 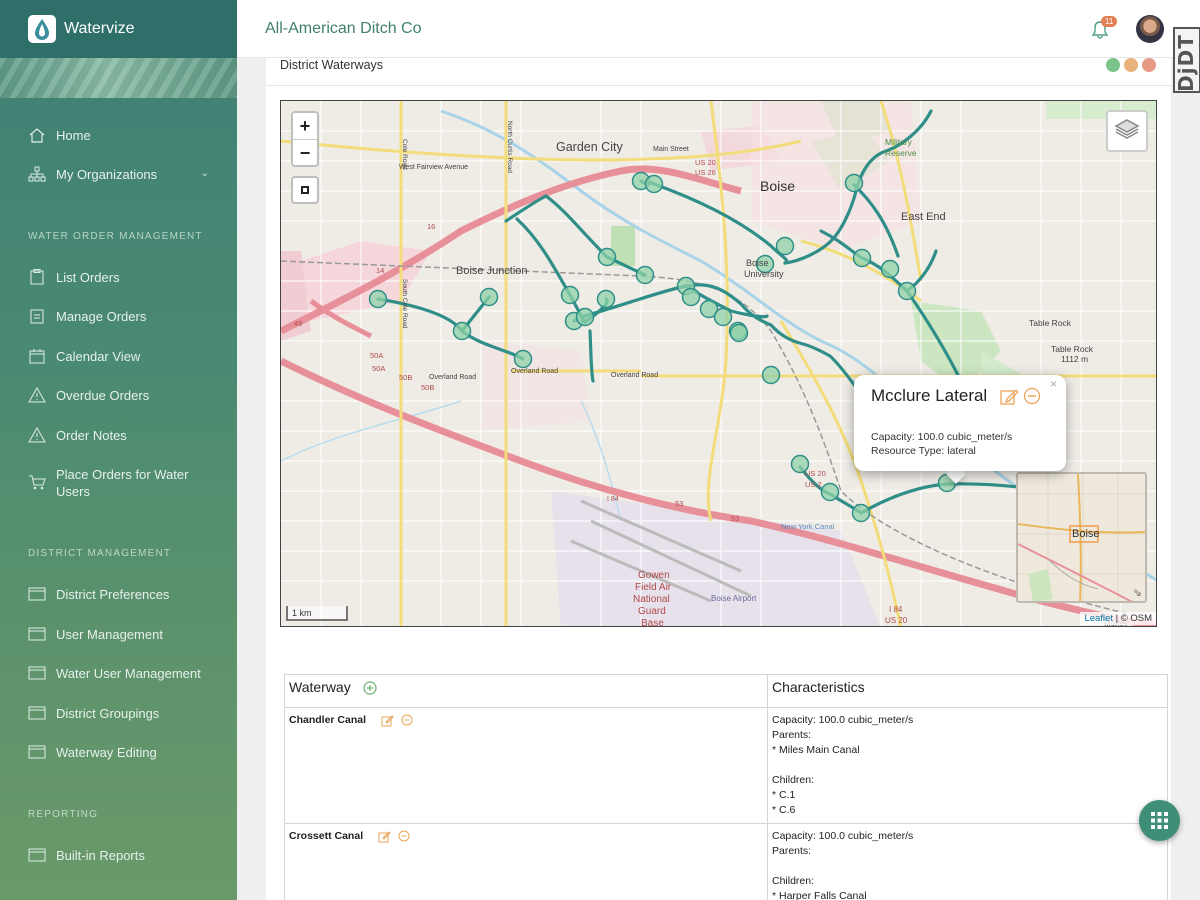 I want to click on draw-rectangle-button, so click(x=305, y=190).